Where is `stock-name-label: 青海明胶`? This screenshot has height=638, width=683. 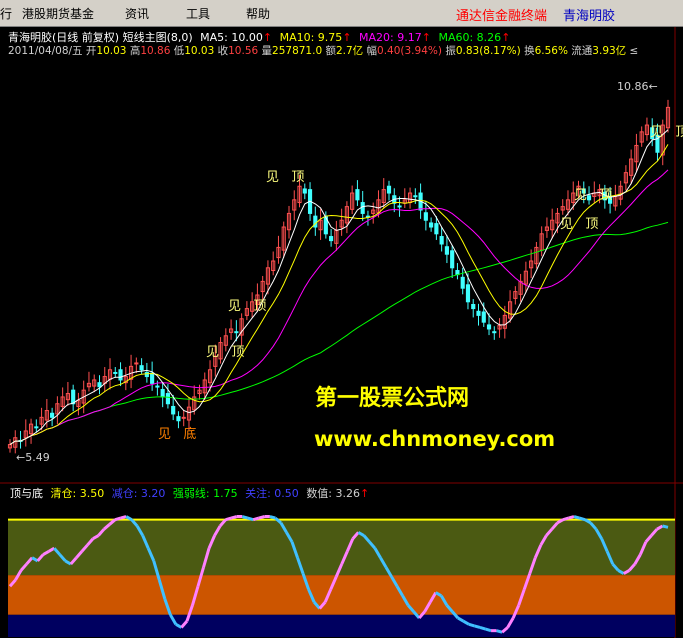 stock-name-label: 青海明胶 is located at coordinates (589, 16).